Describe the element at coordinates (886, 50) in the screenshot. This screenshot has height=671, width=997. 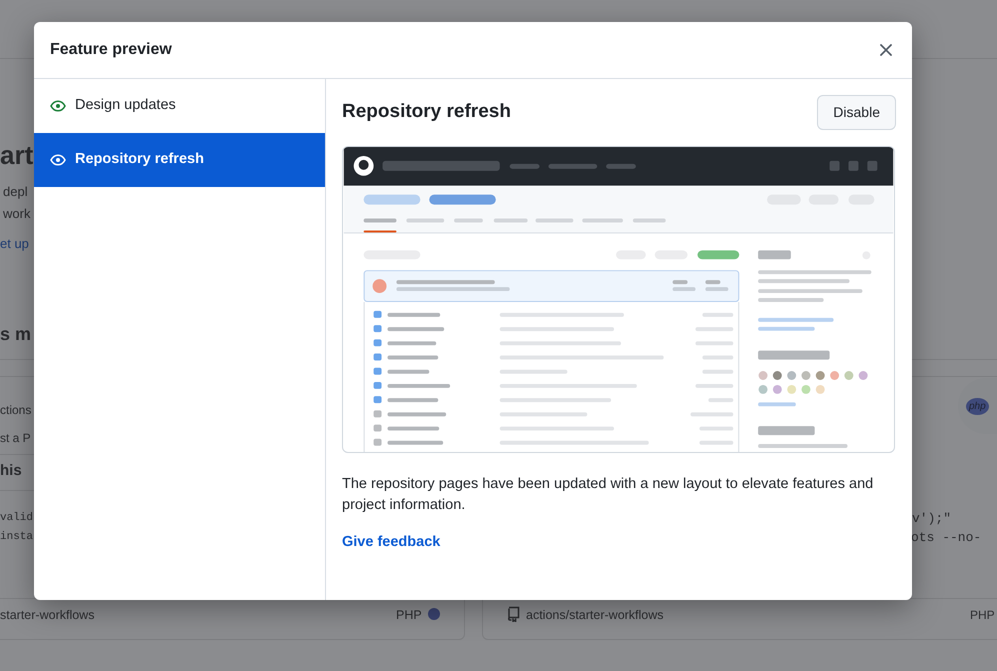
I see `close-icon` at that location.